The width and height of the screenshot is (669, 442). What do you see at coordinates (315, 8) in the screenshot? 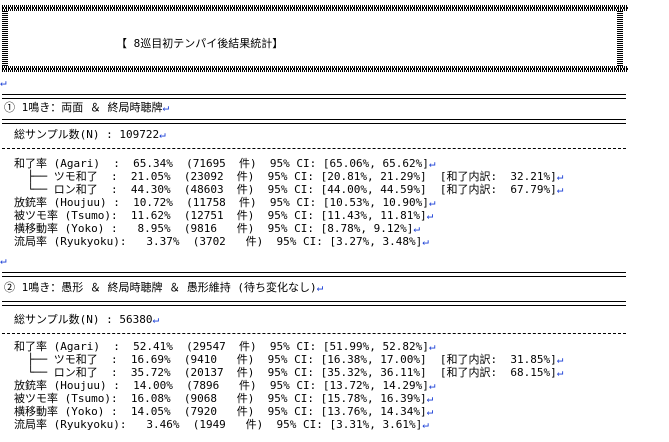
I see `banner-top-border` at bounding box center [315, 8].